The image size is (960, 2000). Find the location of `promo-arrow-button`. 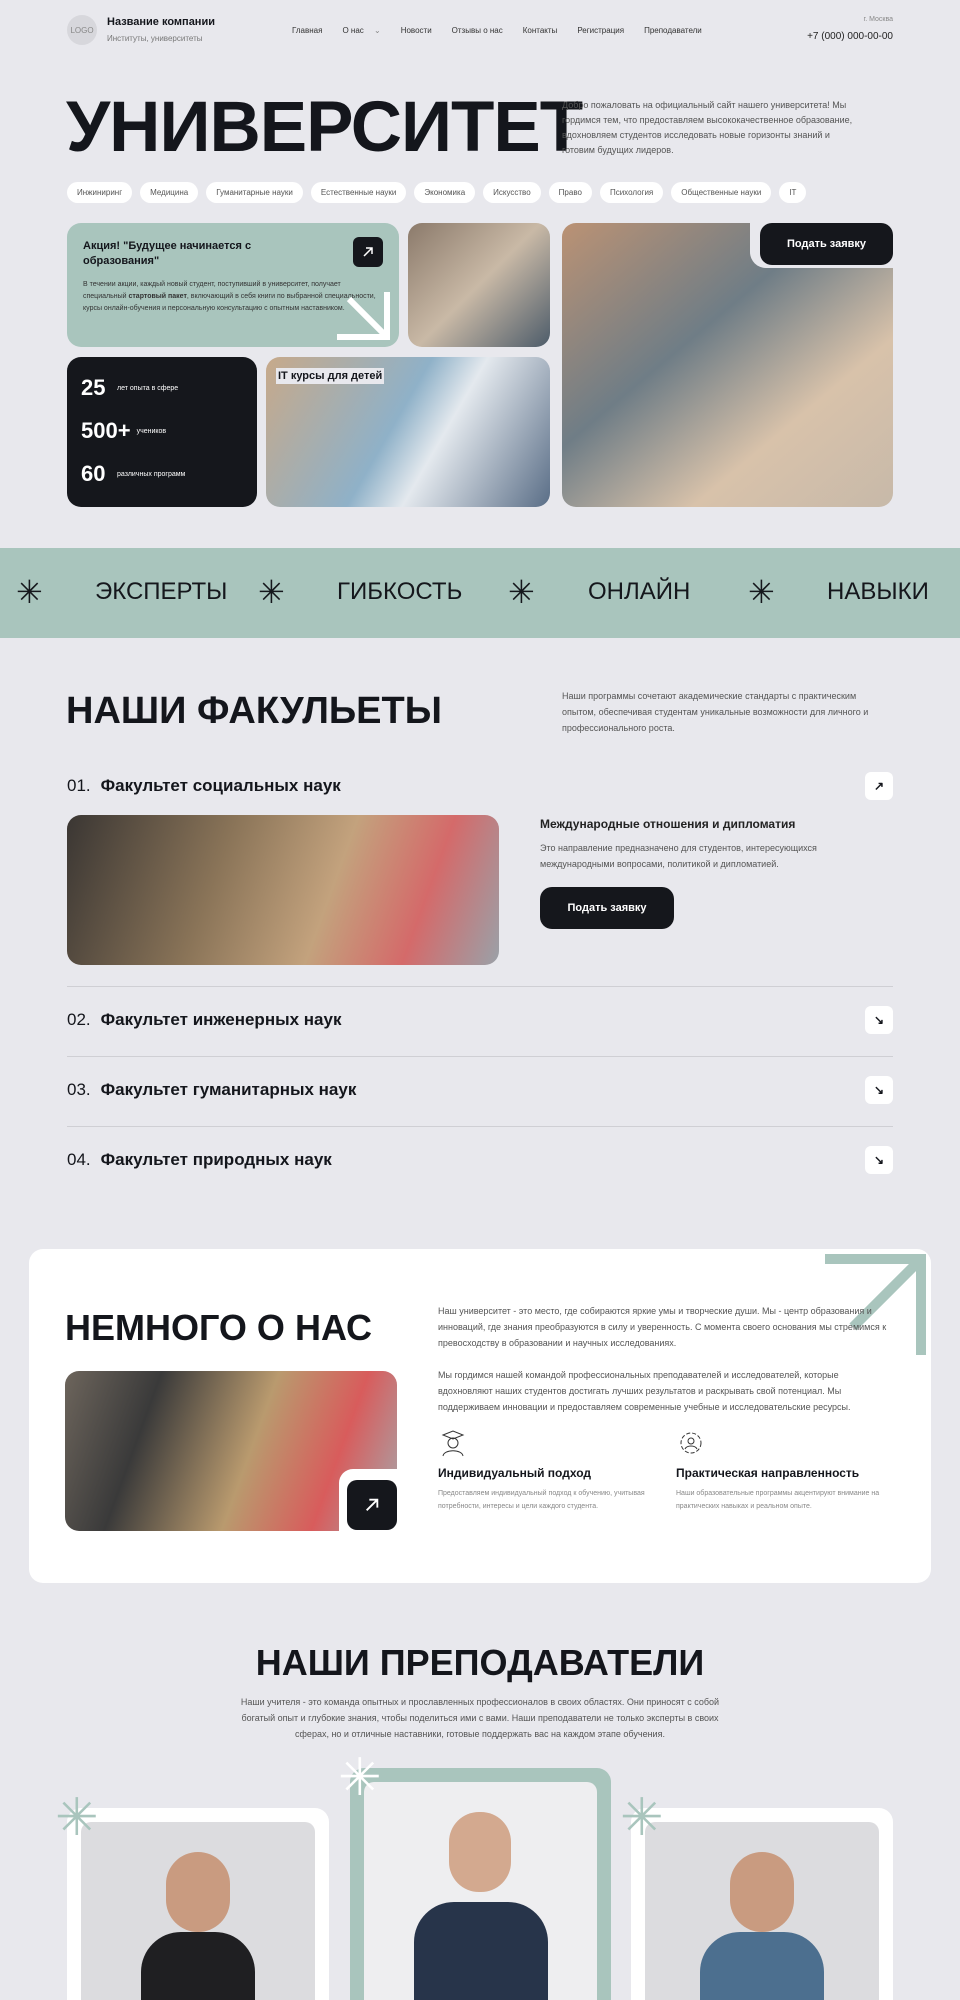

promo-arrow-button is located at coordinates (368, 252).